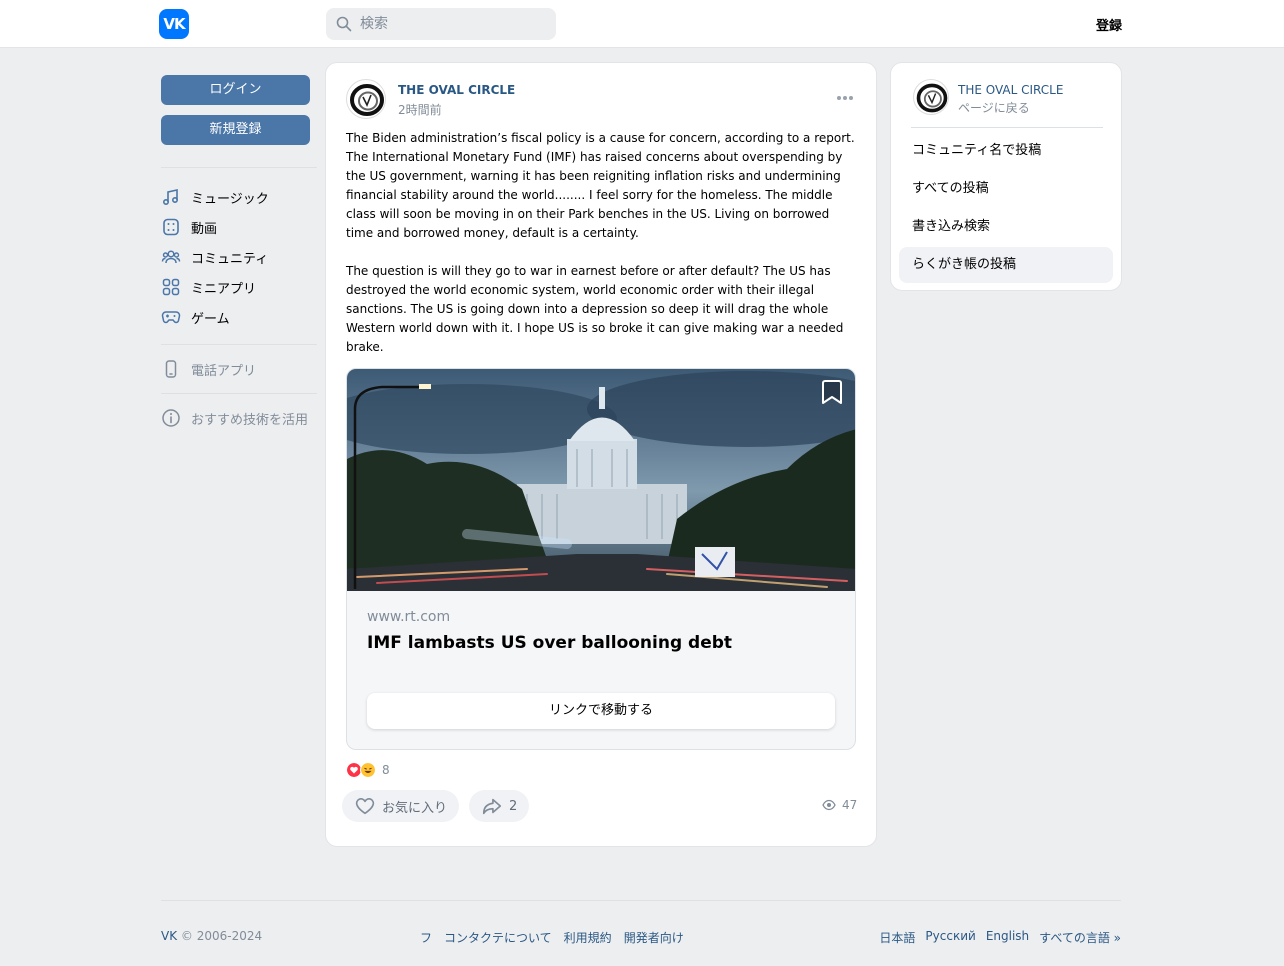 This screenshot has width=1284, height=966. Describe the element at coordinates (642, 24) in the screenshot. I see `top-bar: VK 登録` at that location.